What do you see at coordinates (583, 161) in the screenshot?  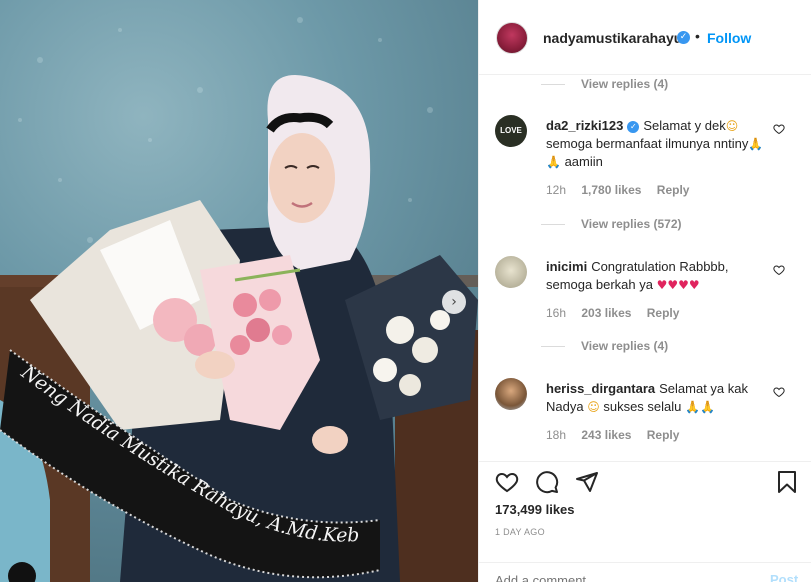 I see `comment-body-line3: aamiin` at bounding box center [583, 161].